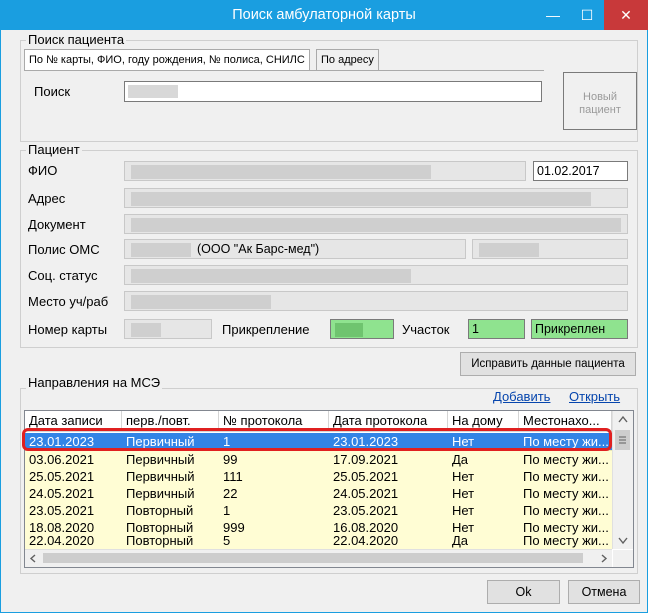  What do you see at coordinates (523, 592) in the screenshot?
I see `ok-button: Ok` at bounding box center [523, 592].